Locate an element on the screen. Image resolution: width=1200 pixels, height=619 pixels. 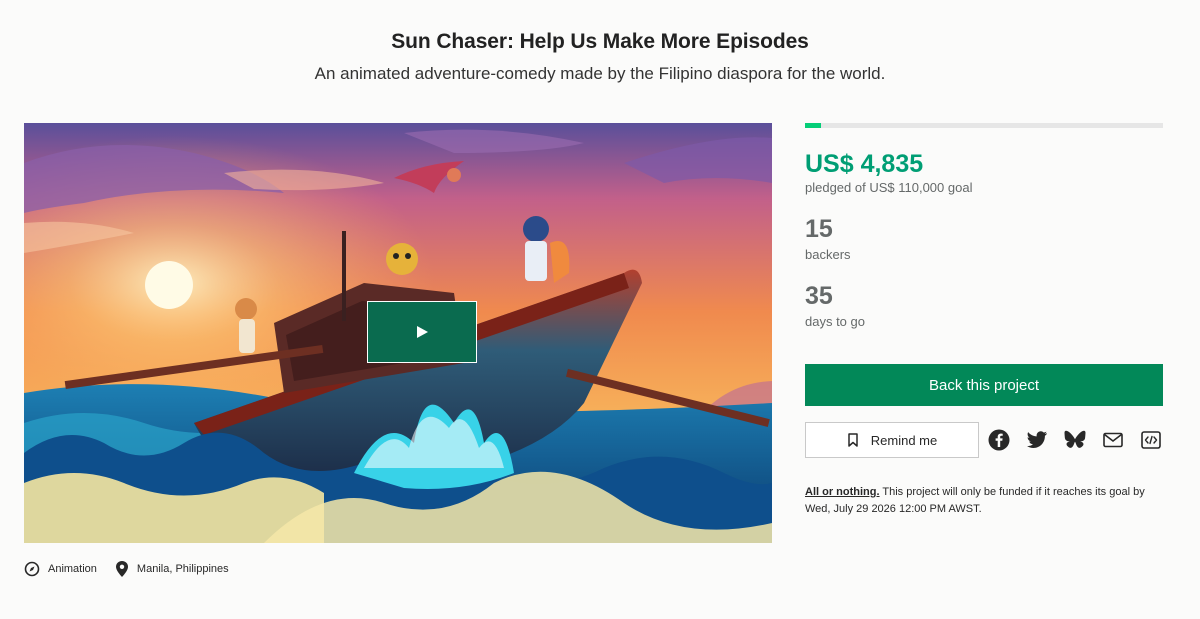
twitter-share is located at coordinates (1037, 440).